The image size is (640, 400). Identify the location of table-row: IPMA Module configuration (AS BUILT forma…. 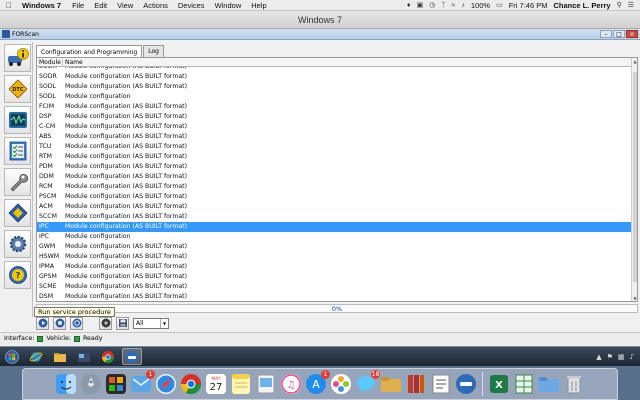
(335, 267).